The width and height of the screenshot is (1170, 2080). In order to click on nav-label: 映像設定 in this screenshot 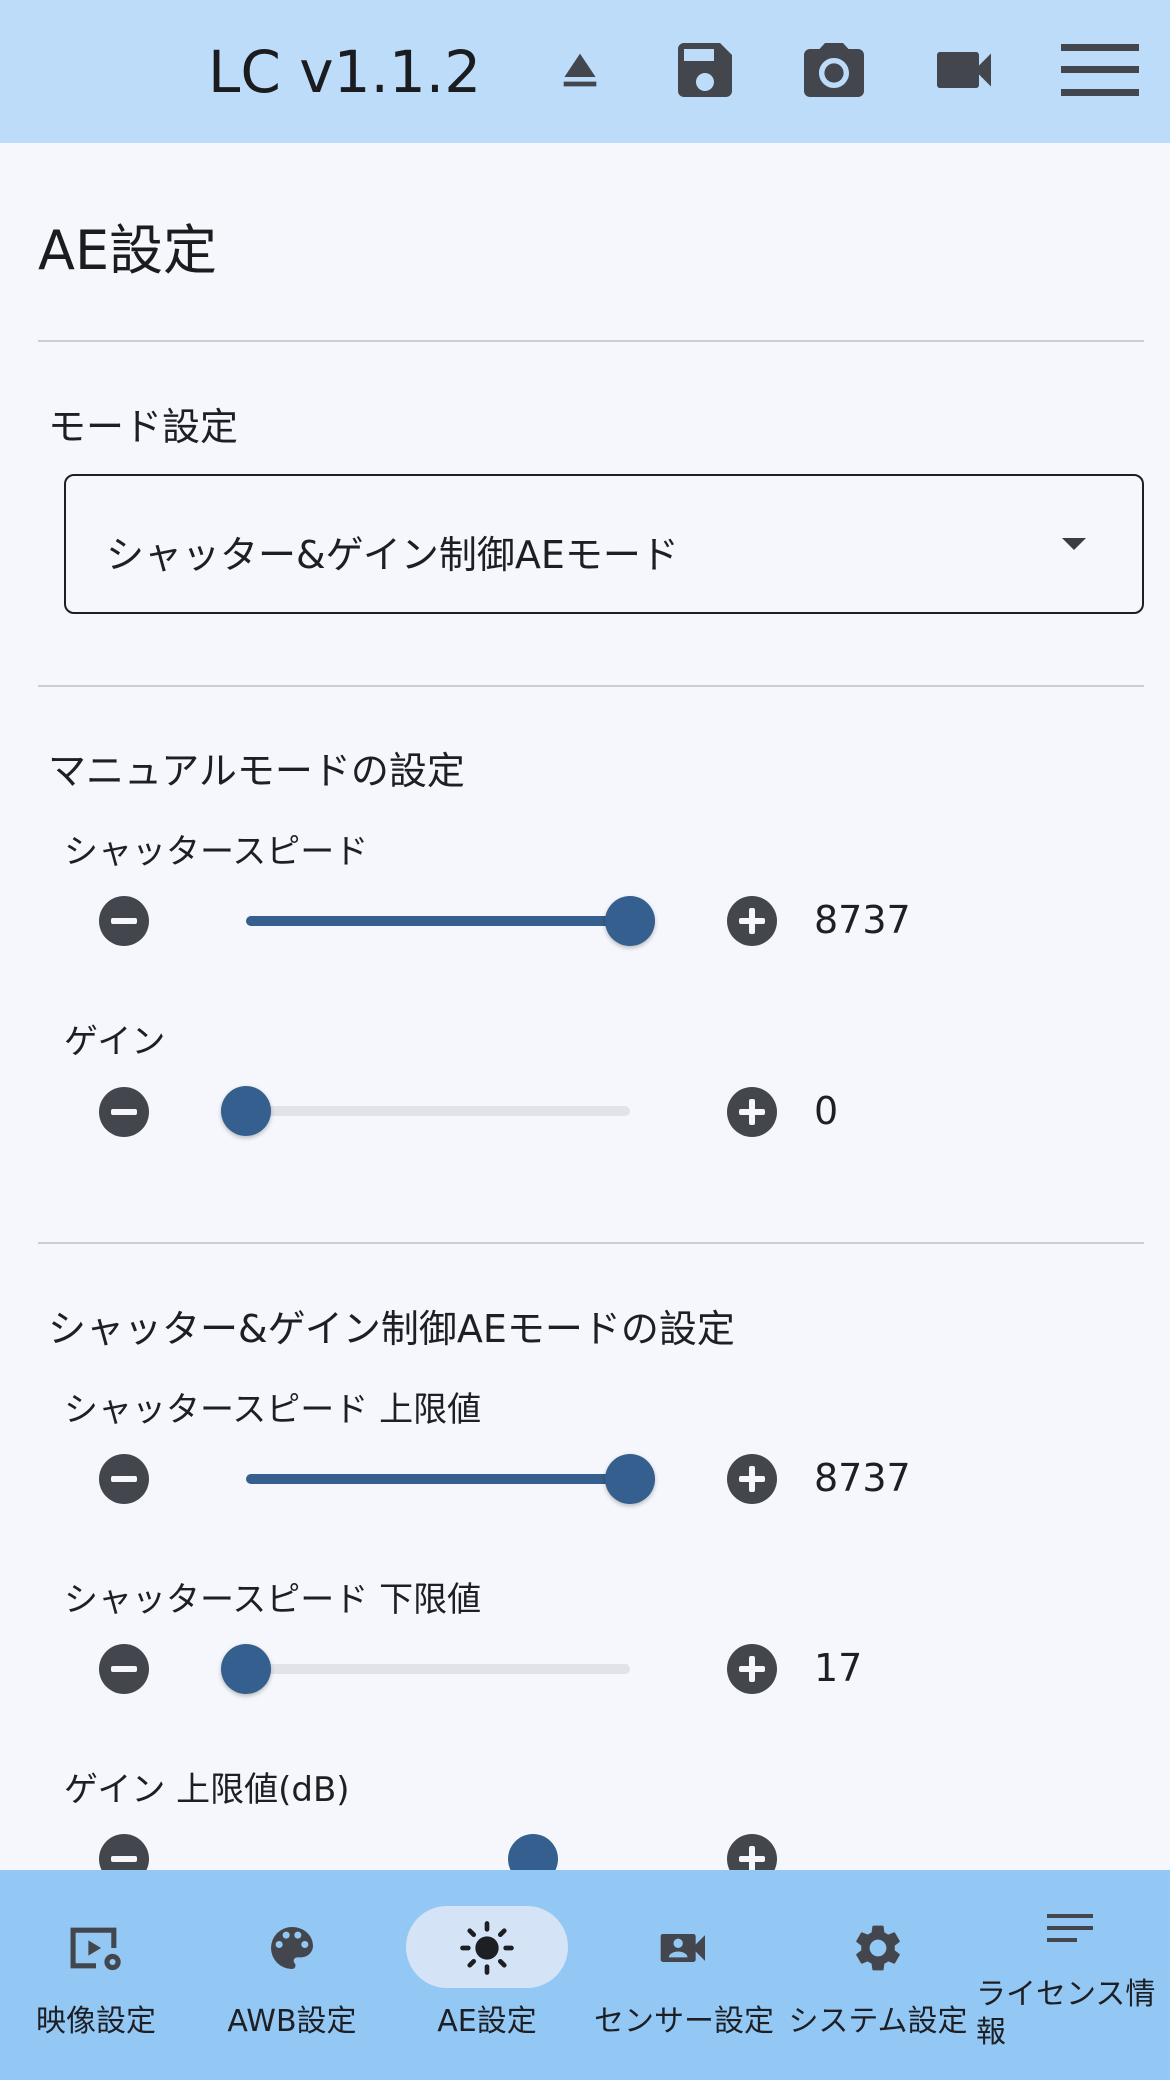, I will do `click(96, 2021)`.